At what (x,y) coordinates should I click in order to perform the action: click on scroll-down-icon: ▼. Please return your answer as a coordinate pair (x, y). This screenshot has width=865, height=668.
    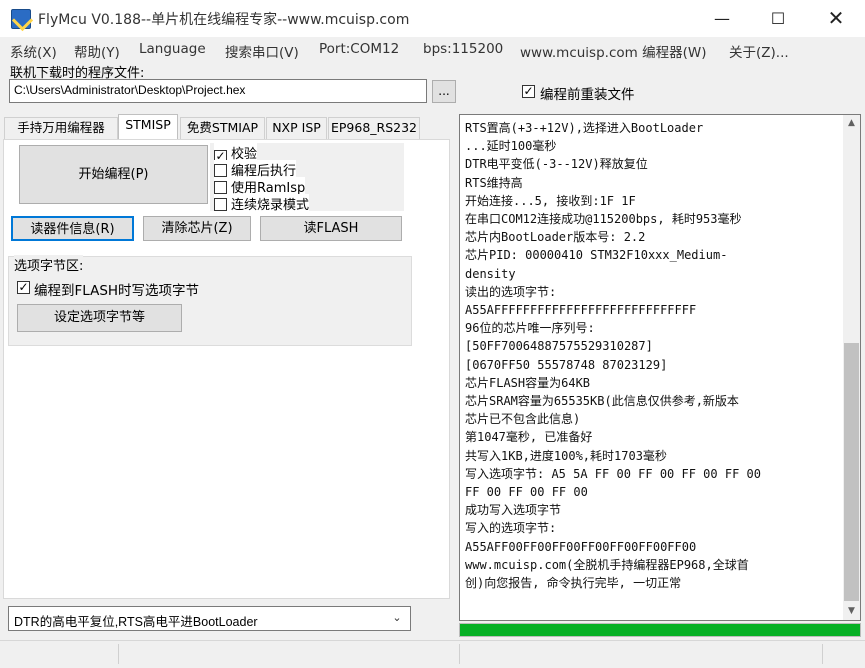
    Looking at the image, I should click on (851, 611).